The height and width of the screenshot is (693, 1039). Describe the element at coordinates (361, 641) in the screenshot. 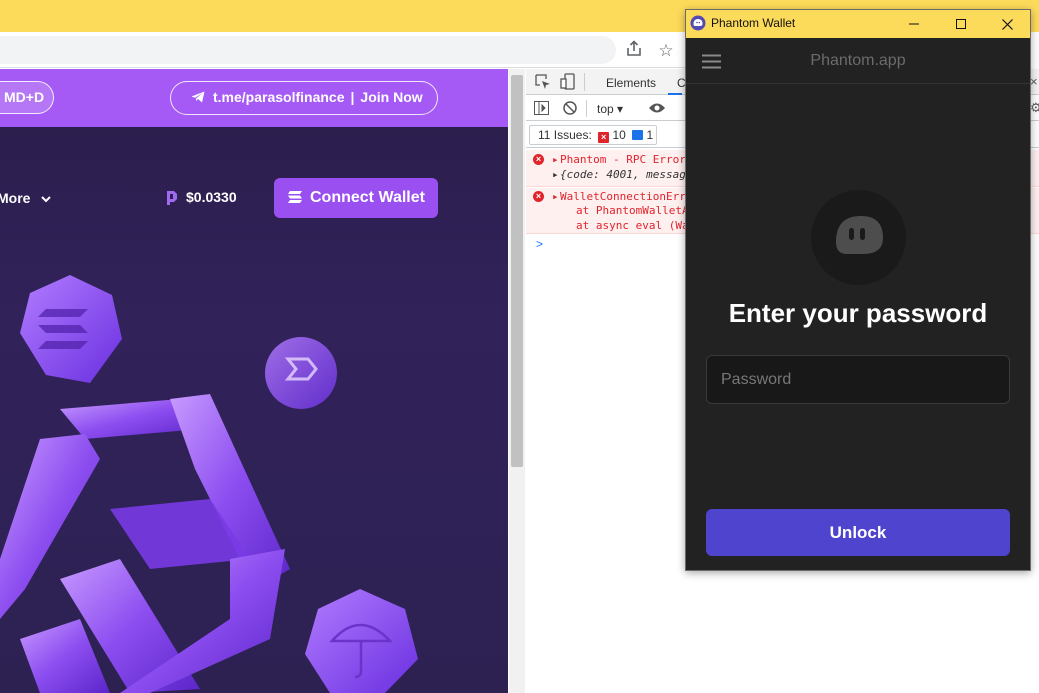

I see `umbrella-hex-icon` at that location.